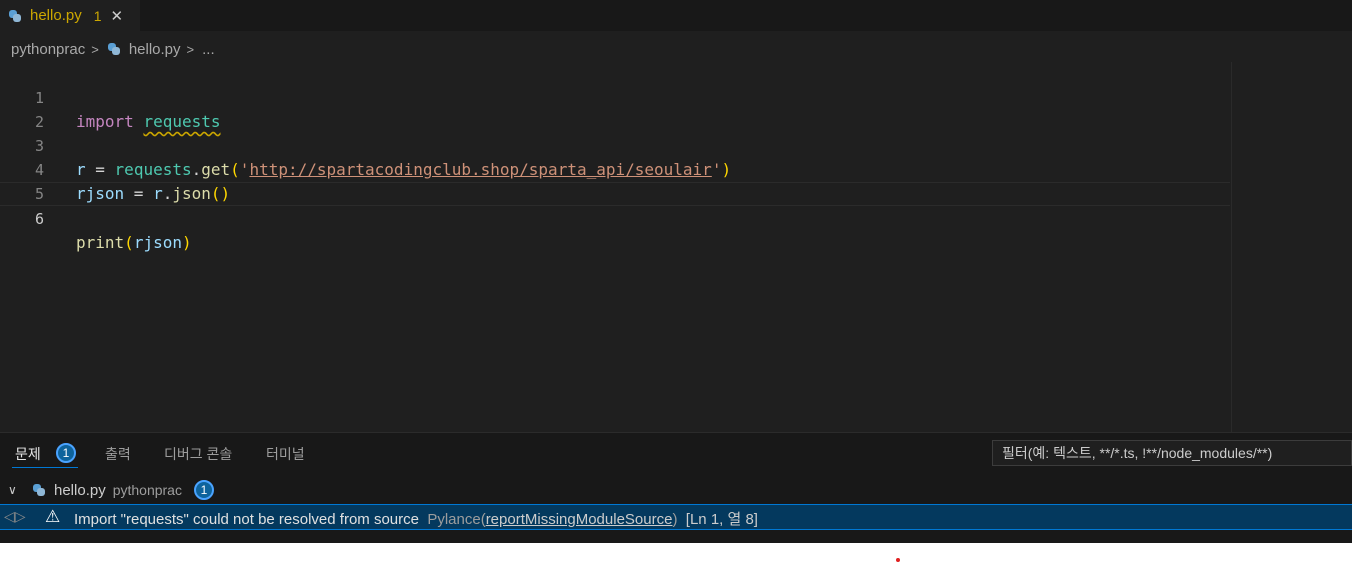 This screenshot has width=1352, height=564. I want to click on tab-debug-console: 디버그 콘솔, so click(198, 454).